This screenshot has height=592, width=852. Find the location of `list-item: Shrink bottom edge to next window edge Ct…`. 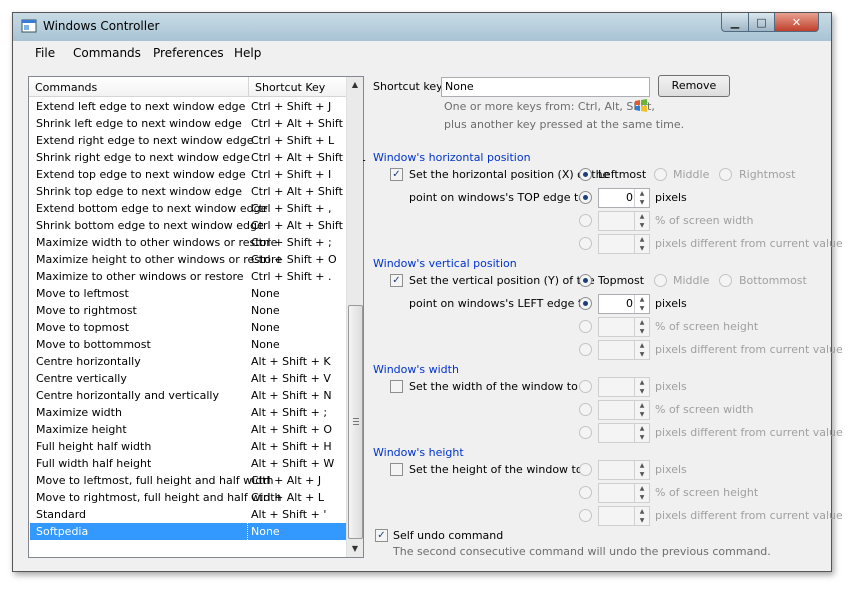

list-item: Shrink bottom edge to next window edge Ct… is located at coordinates (196, 225).